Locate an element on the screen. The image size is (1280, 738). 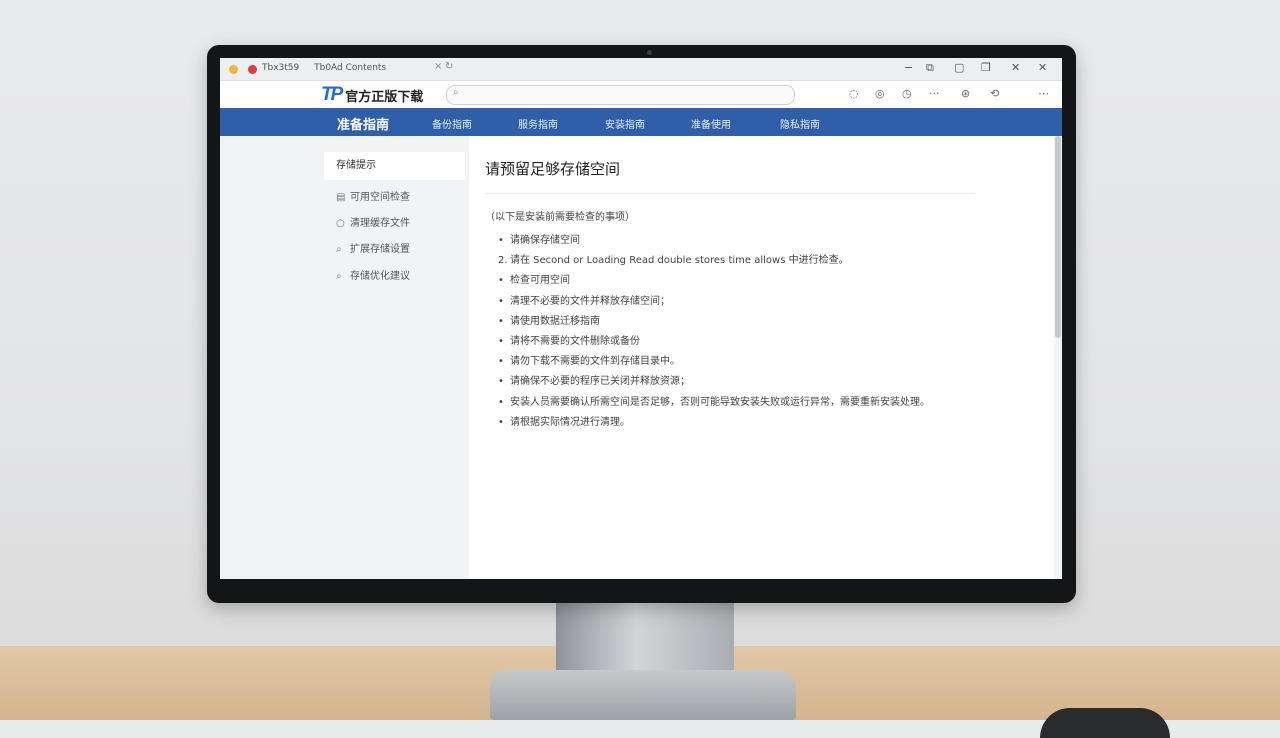
nav-item-usage: 准备使用 is located at coordinates (711, 123).